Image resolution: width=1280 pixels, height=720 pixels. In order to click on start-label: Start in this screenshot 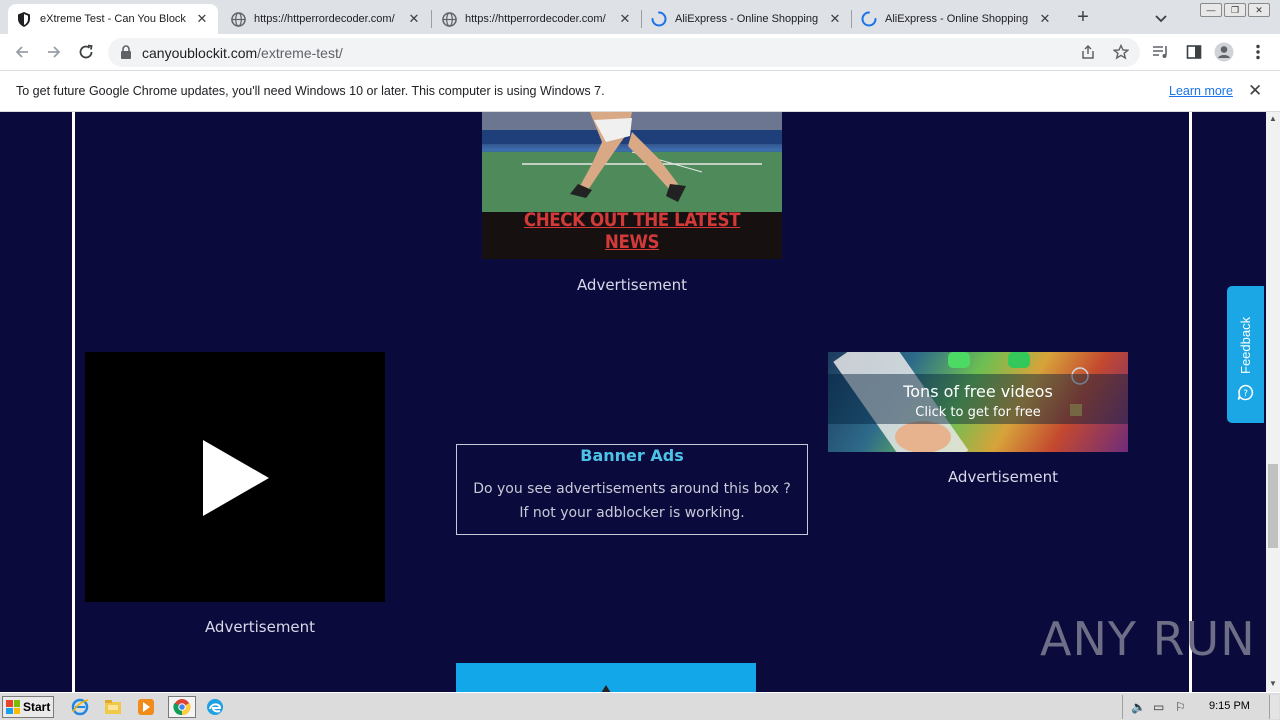, I will do `click(37, 707)`.